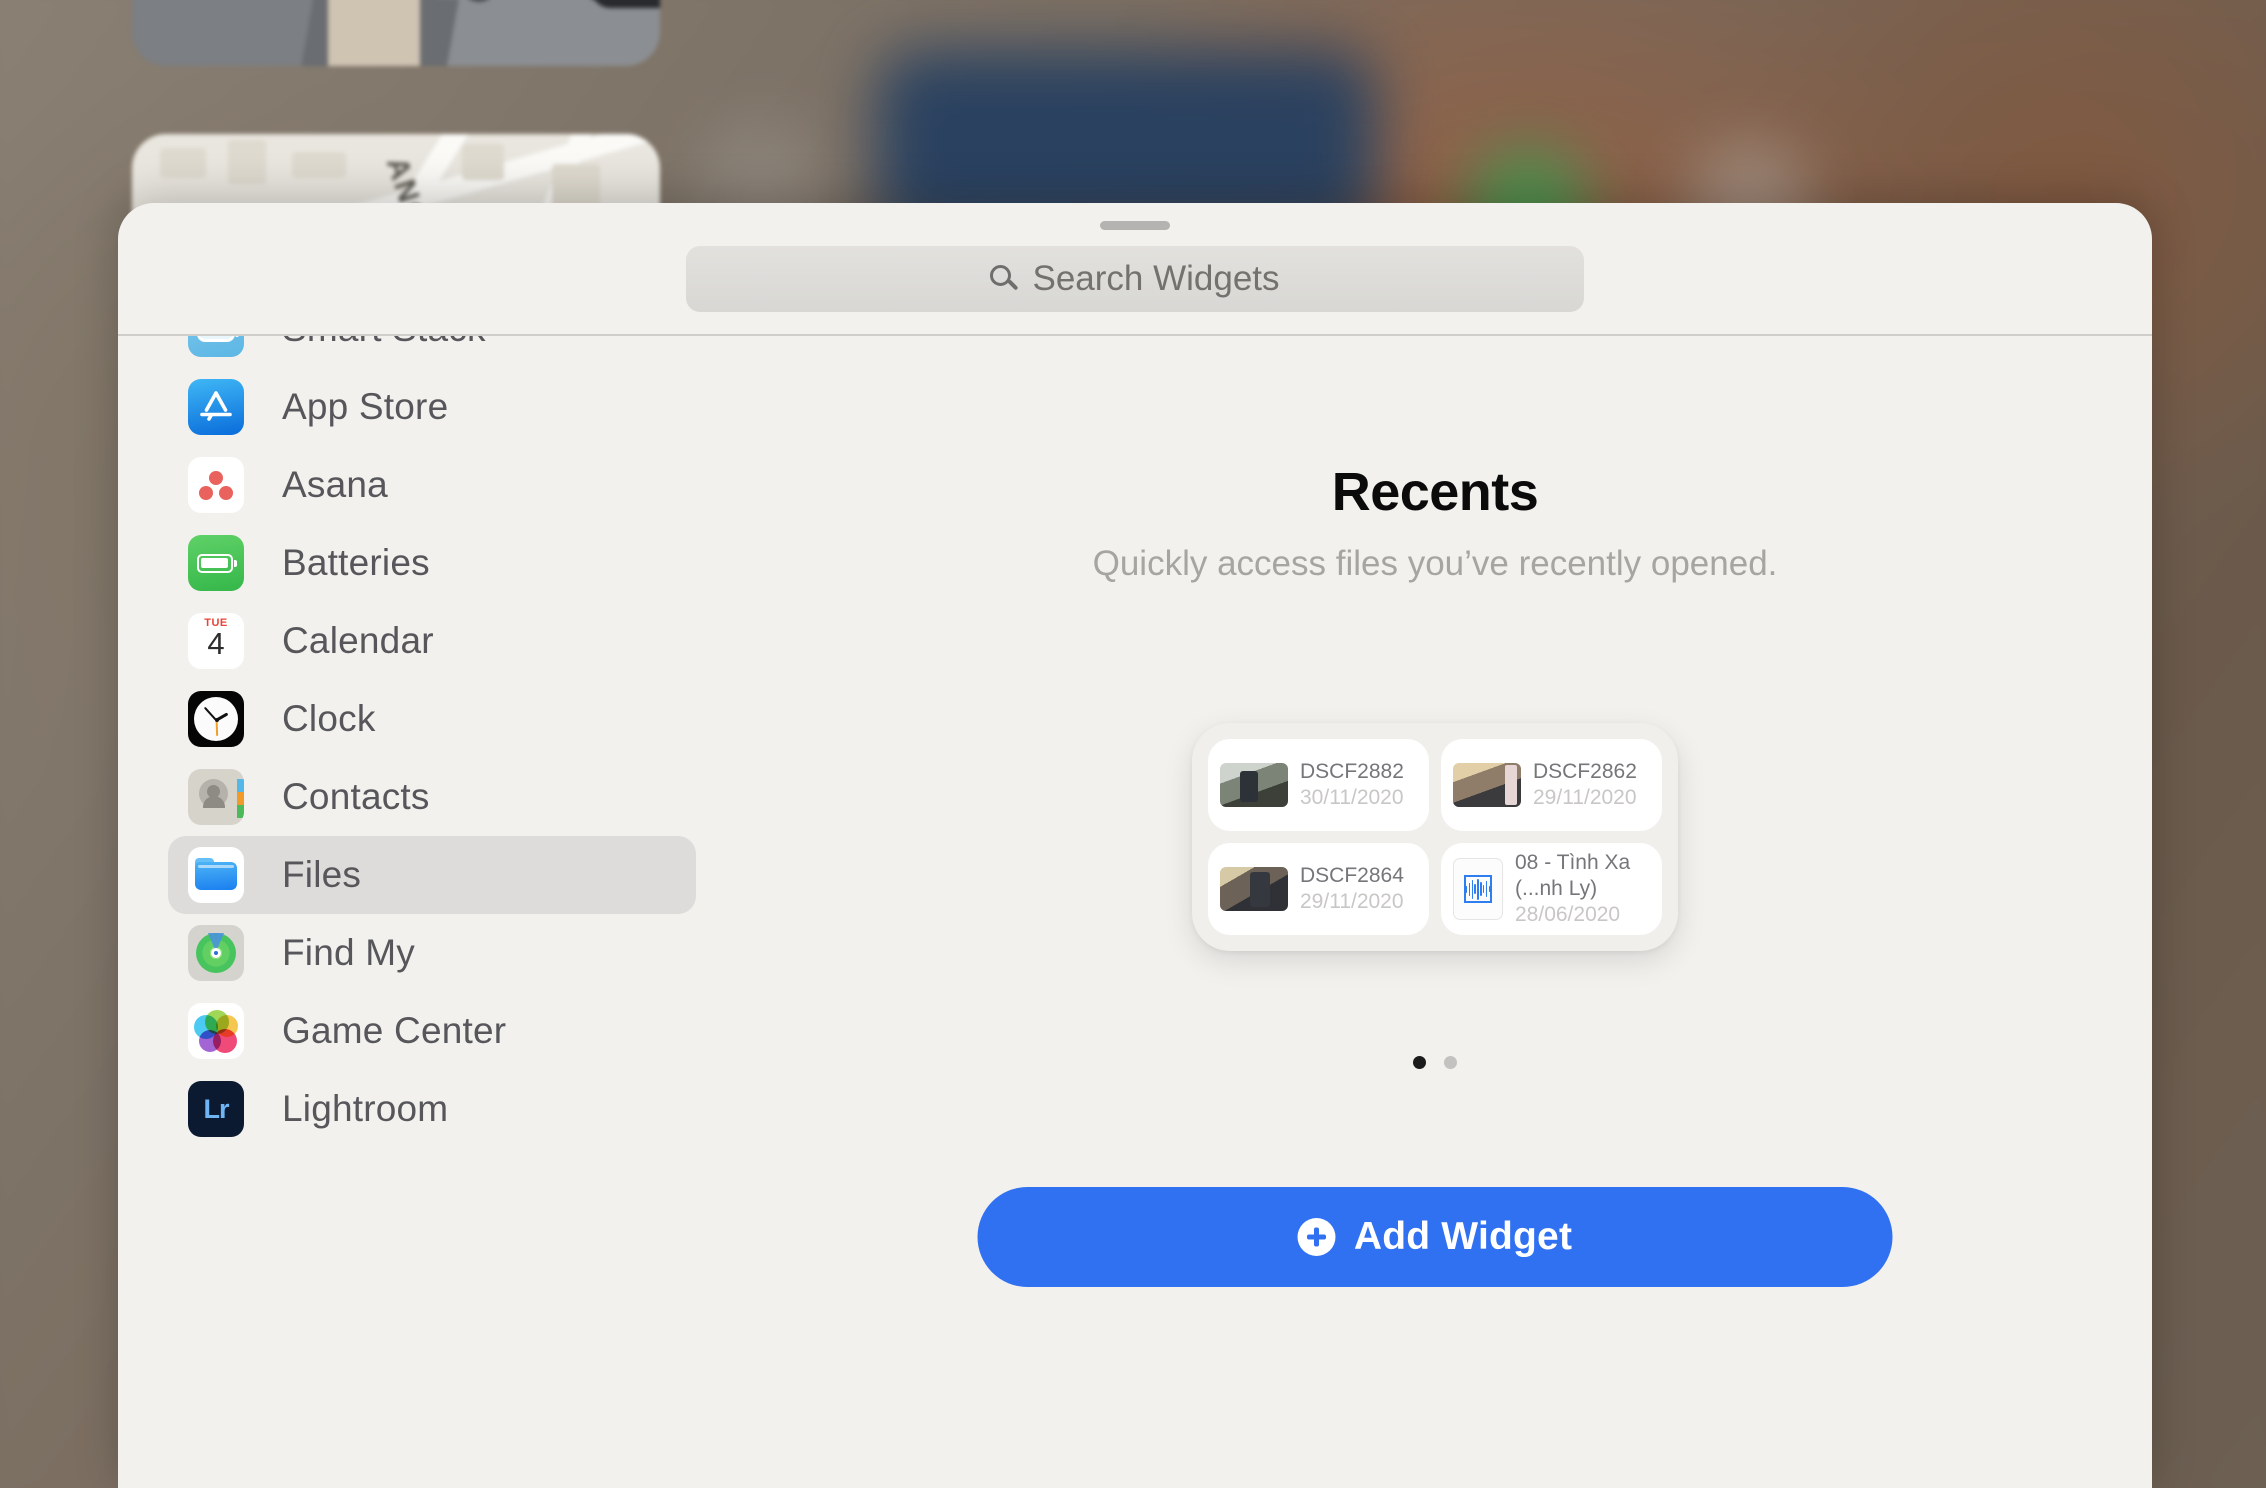  Describe the element at coordinates (1478, 889) in the screenshot. I see `audio-waveform-icon` at that location.